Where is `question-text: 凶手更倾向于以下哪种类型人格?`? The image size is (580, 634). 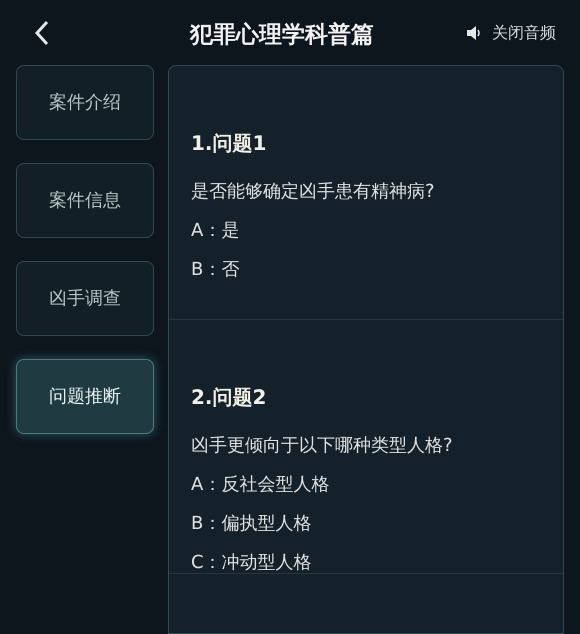 question-text: 凶手更倾向于以下哪种类型人格? is located at coordinates (322, 446).